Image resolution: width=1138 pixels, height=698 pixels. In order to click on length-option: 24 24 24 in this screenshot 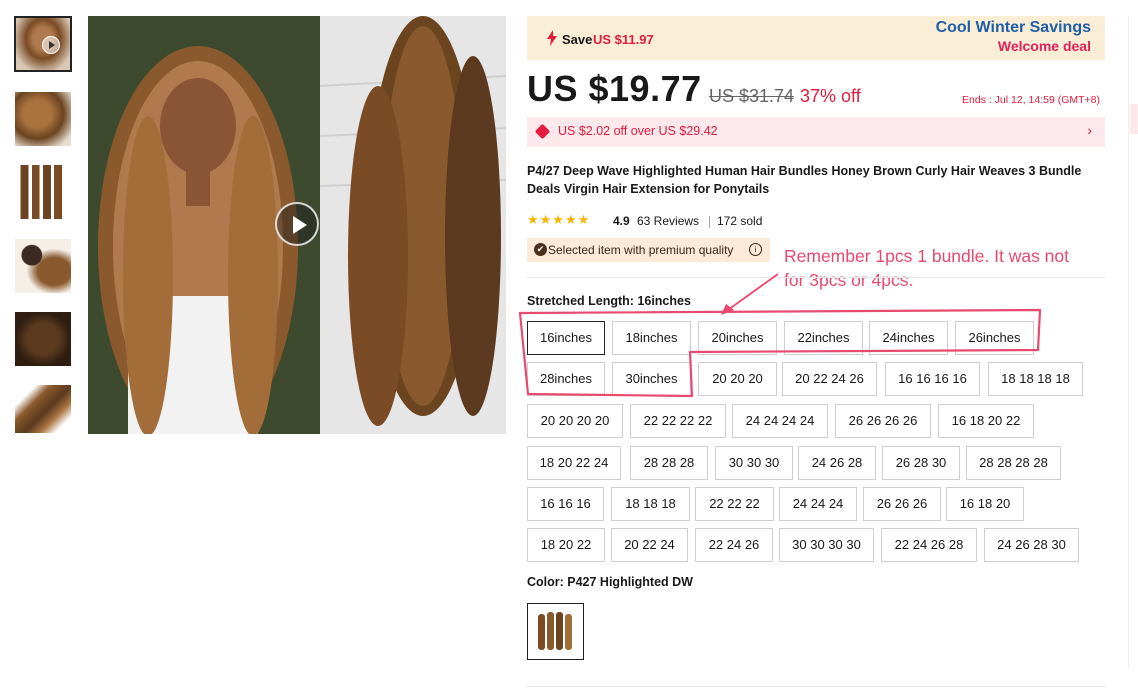, I will do `click(818, 504)`.